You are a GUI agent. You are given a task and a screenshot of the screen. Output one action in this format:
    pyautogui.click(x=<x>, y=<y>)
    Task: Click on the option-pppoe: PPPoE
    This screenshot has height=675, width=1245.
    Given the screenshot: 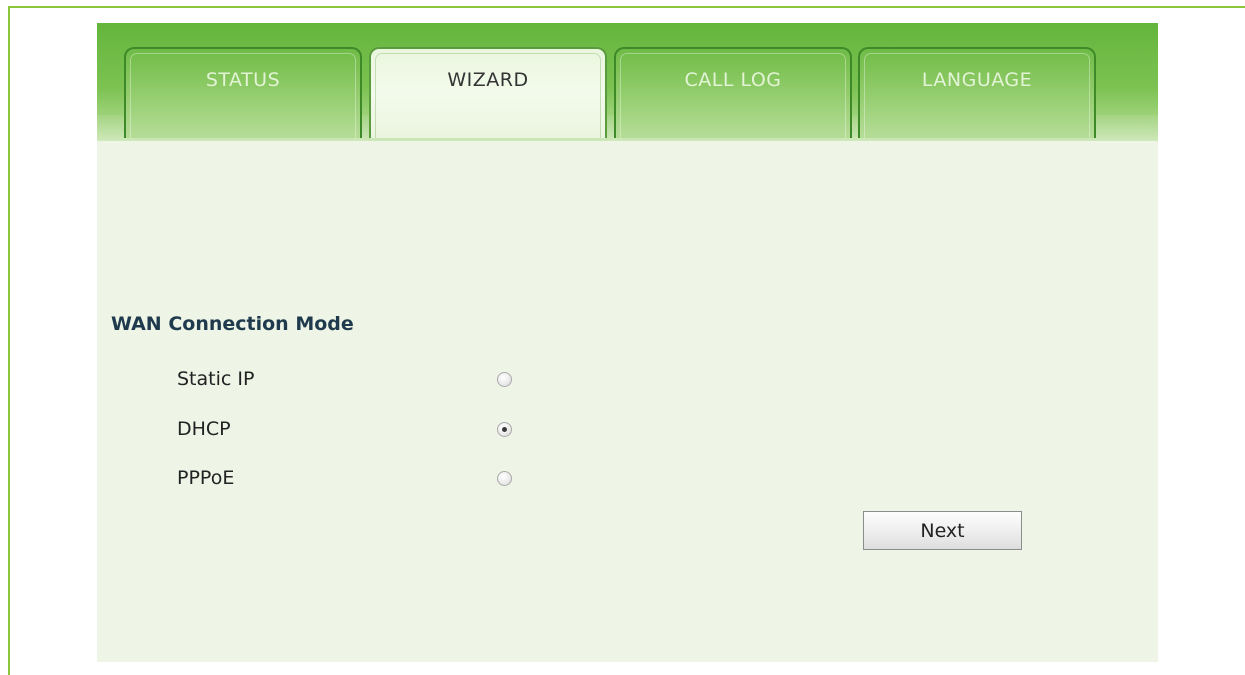 What is the action you would take?
    pyautogui.click(x=344, y=478)
    